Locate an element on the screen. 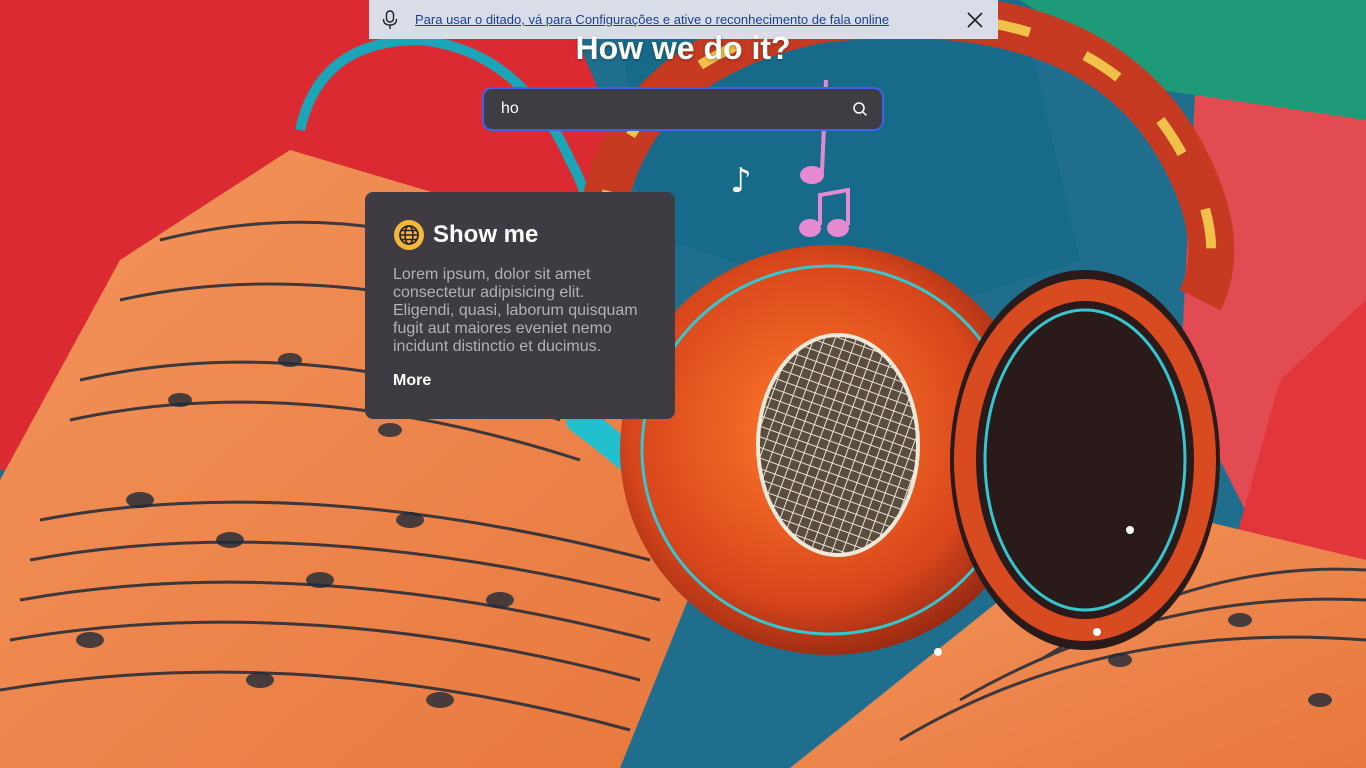 This screenshot has height=768, width=1366. card-header: Show me is located at coordinates (520, 235).